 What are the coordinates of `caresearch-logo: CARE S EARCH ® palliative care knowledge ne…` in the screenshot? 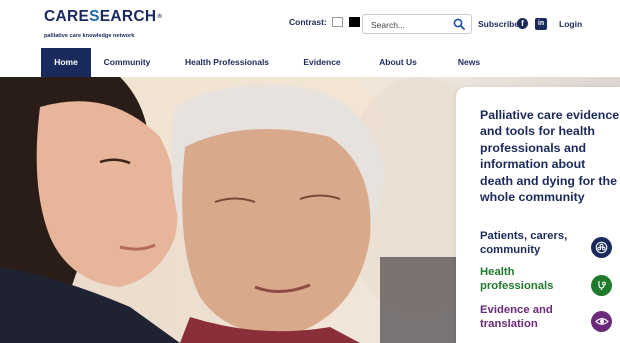 It's located at (103, 25).